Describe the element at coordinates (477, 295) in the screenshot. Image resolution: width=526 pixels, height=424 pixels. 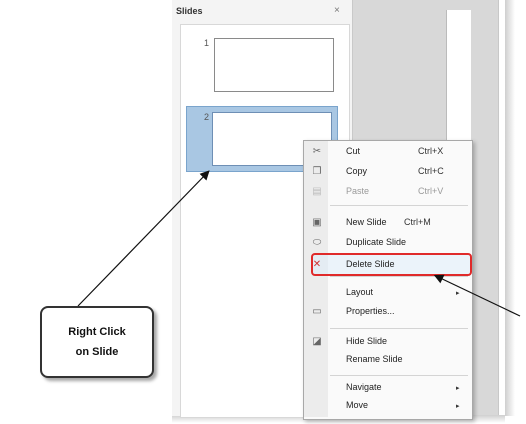
I see `arrow-to-delete-slide` at that location.